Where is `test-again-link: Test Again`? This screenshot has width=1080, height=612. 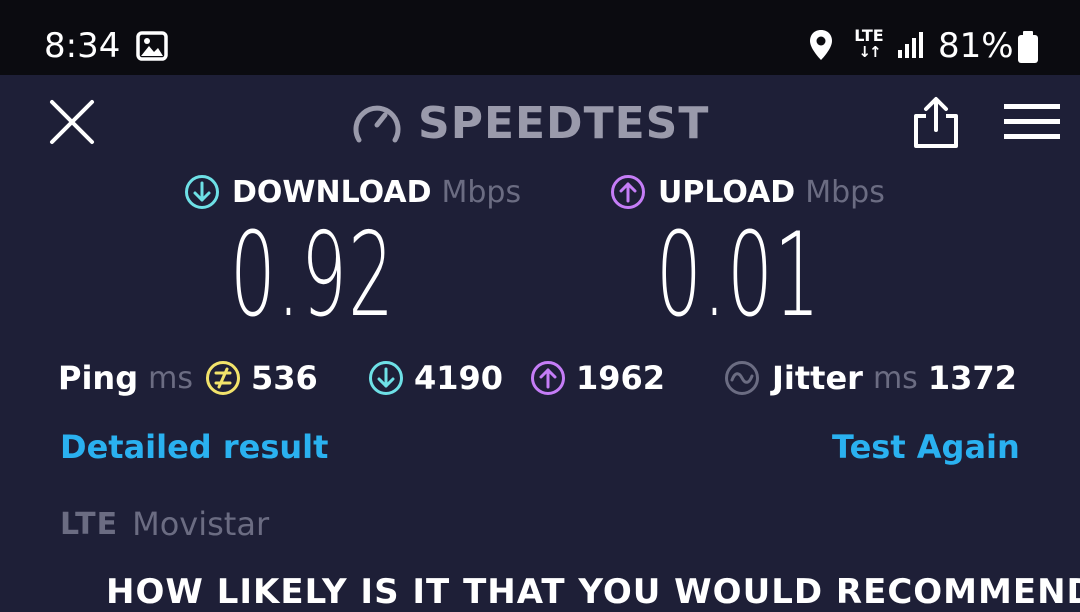
test-again-link: Test Again is located at coordinates (926, 447).